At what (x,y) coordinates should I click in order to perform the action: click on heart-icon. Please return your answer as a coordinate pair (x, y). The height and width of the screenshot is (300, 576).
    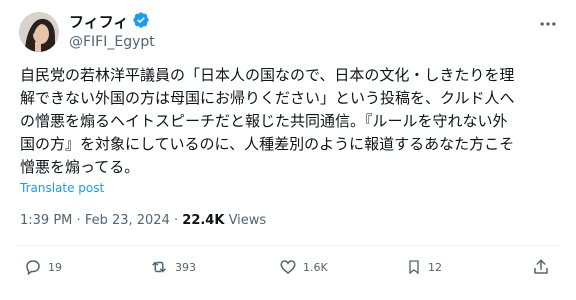
    Looking at the image, I should click on (288, 267).